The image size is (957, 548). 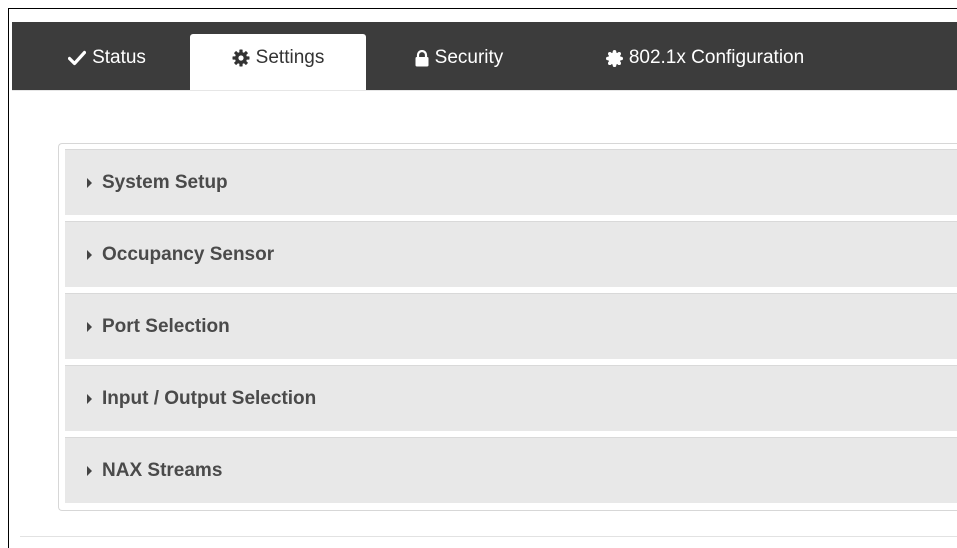 I want to click on panel-label: Input / Output Selection, so click(x=209, y=398).